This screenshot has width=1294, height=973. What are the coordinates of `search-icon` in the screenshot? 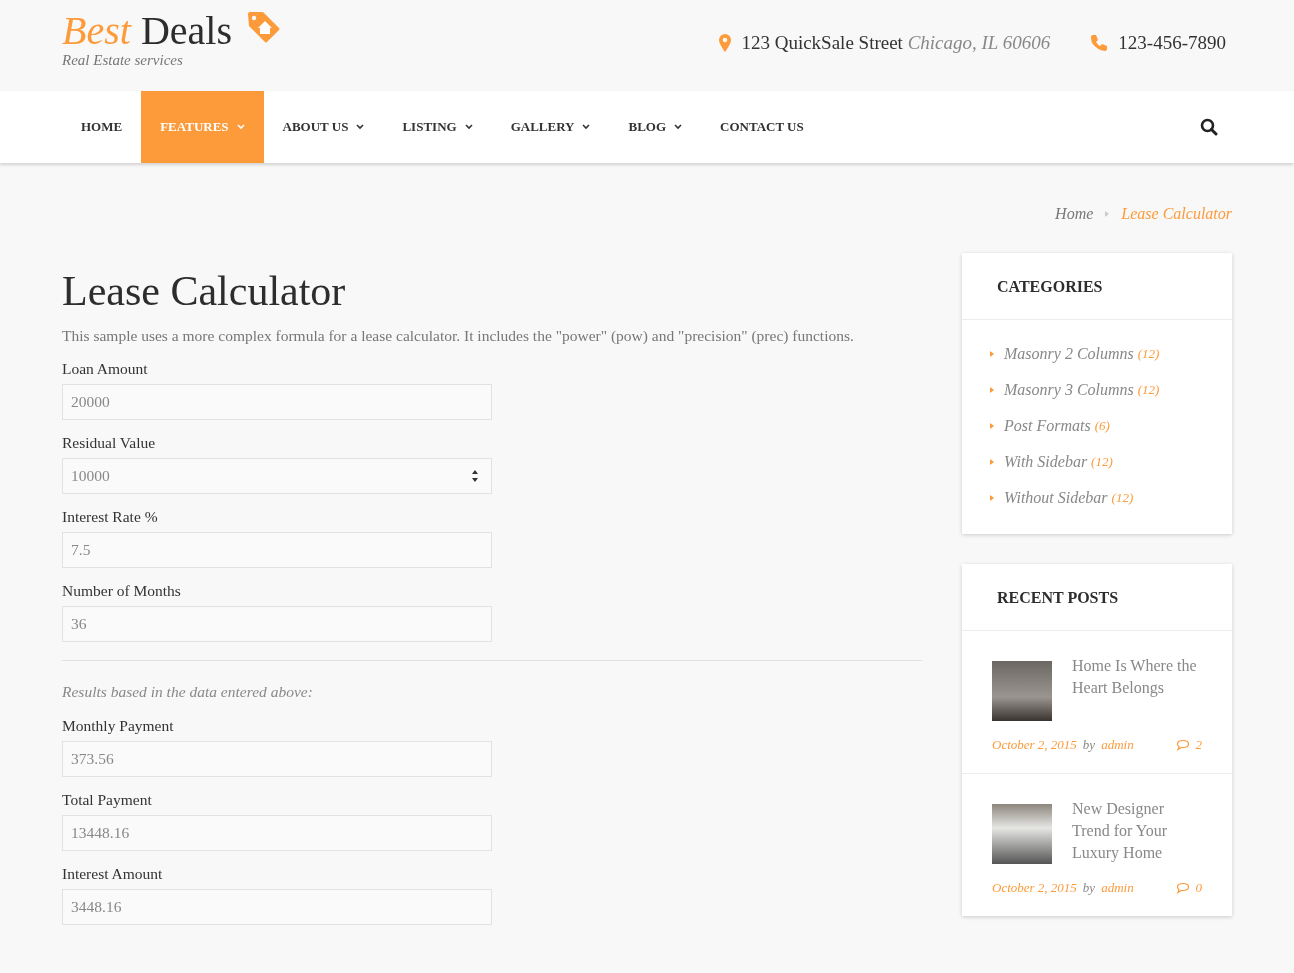 It's located at (1209, 127).